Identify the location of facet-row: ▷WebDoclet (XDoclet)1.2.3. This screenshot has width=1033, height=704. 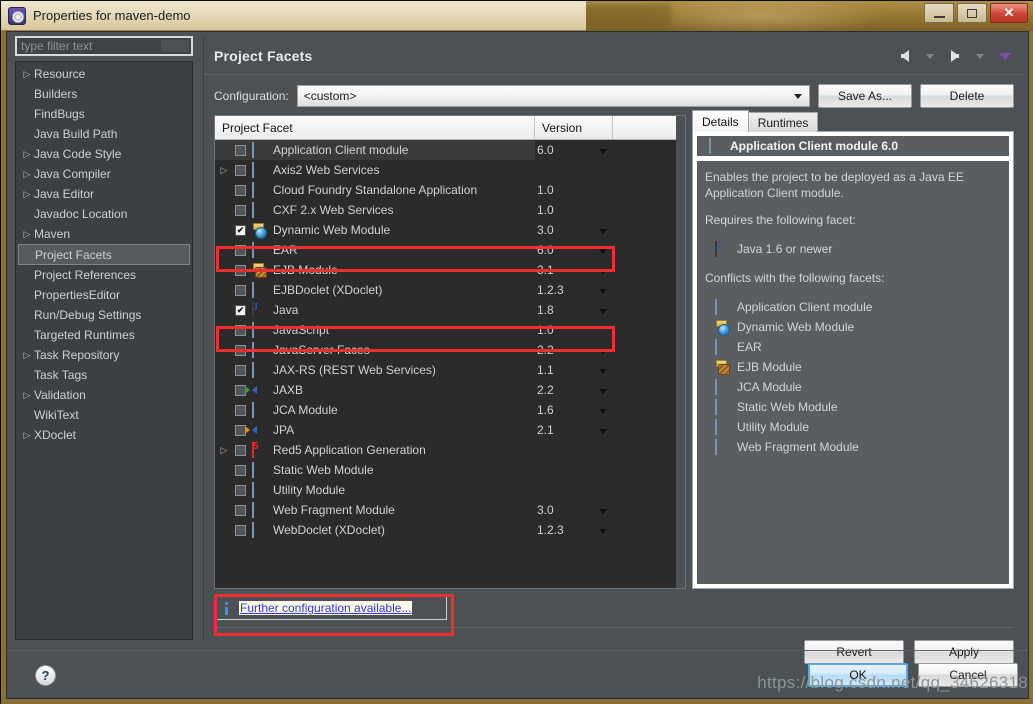
(450, 530).